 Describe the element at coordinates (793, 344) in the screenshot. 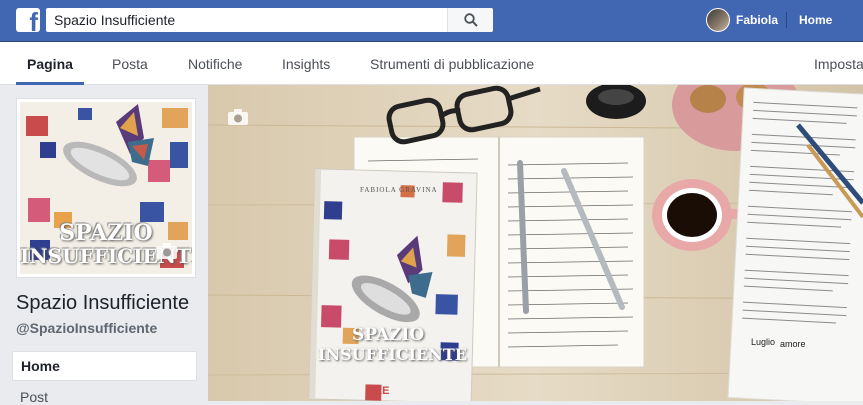

I see `notes-label-word: amore` at that location.